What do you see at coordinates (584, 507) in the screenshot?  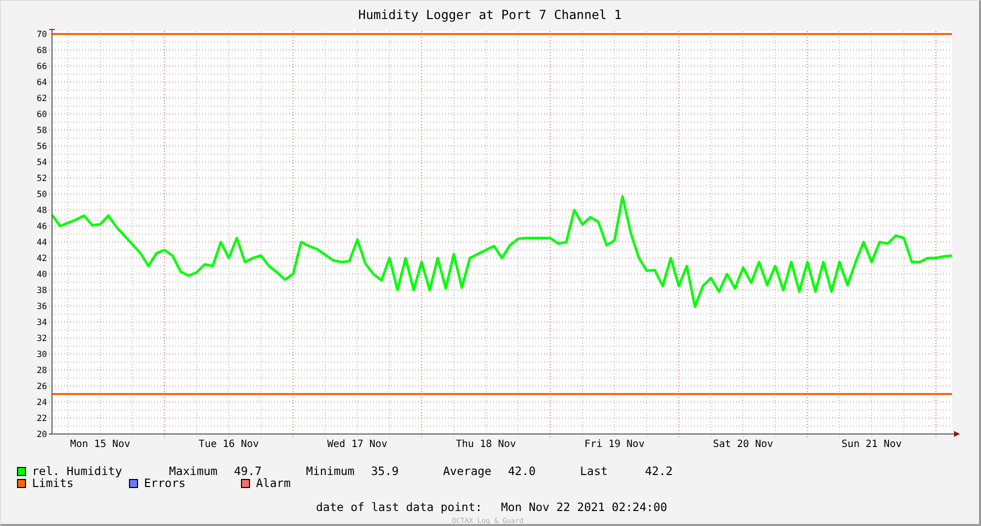 I see `last-data-value: Mon Nov 22 2021 02:24:00` at bounding box center [584, 507].